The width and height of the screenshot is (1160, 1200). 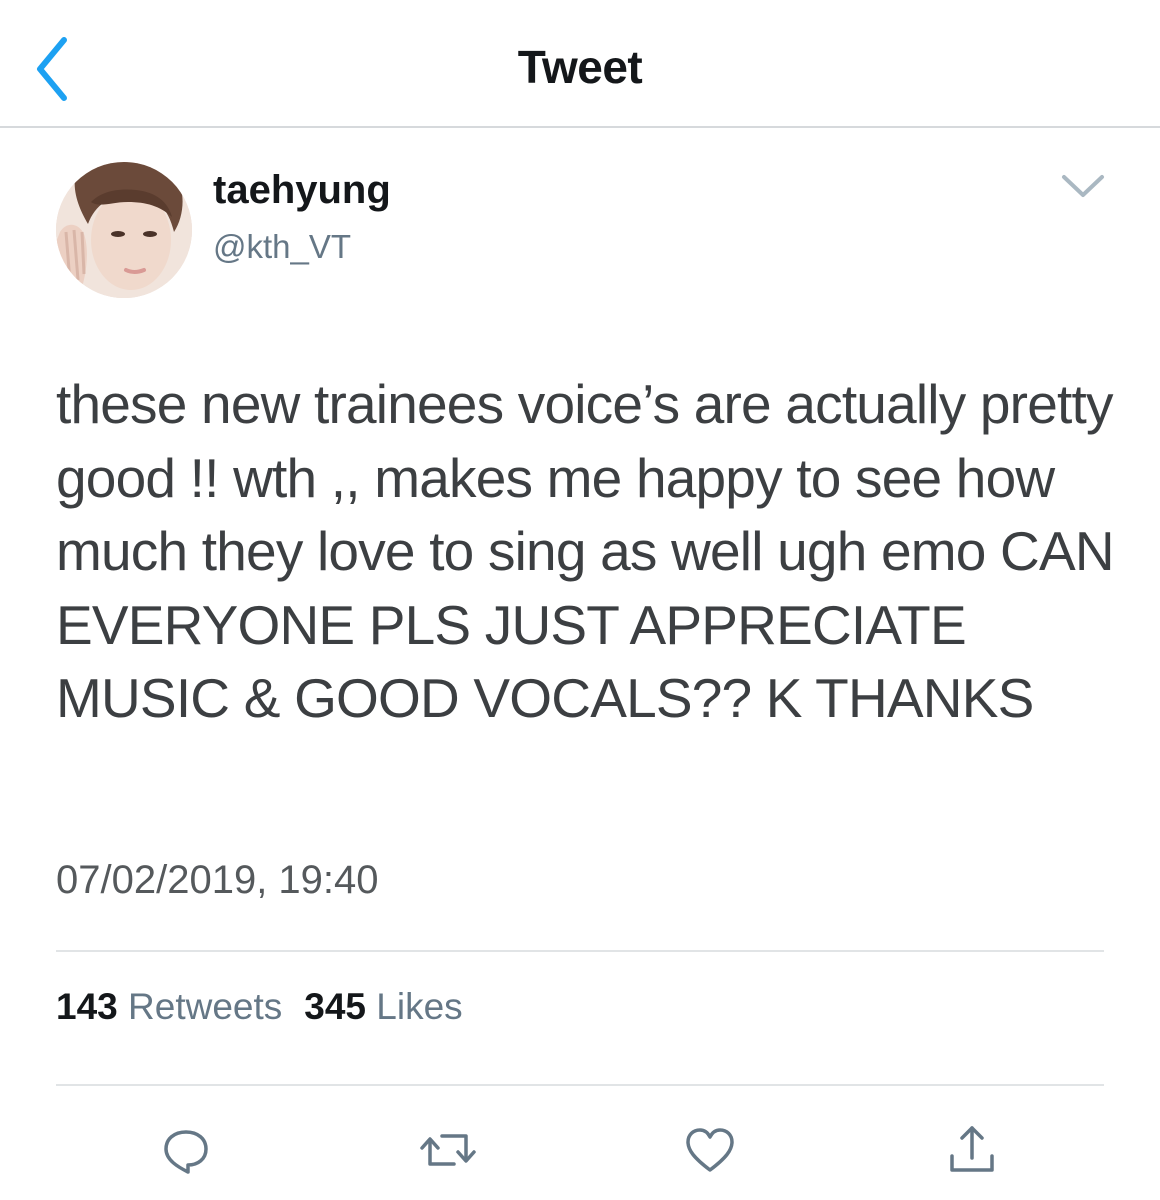 I want to click on like-button, so click(x=710, y=1150).